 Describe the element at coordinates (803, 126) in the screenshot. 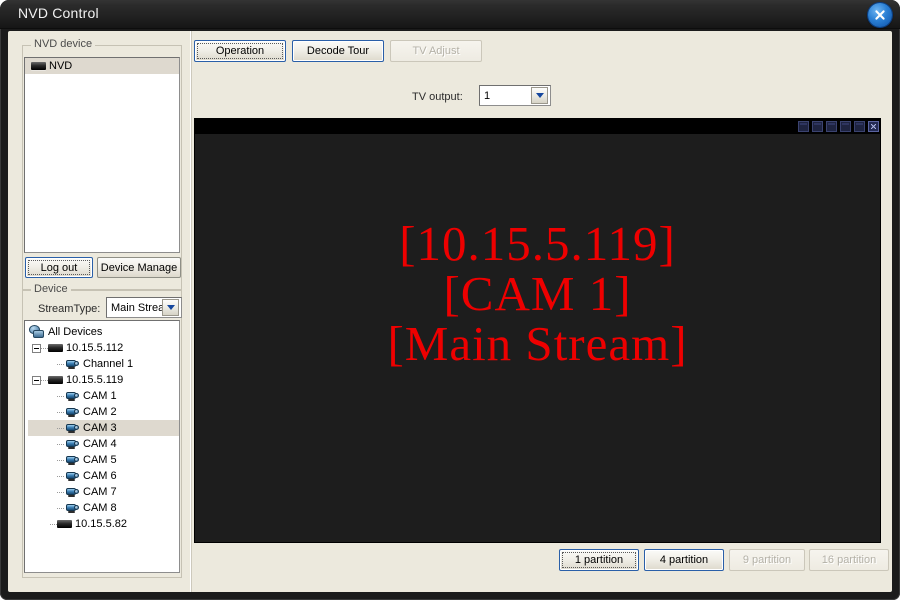

I see `pane-1-icon` at that location.